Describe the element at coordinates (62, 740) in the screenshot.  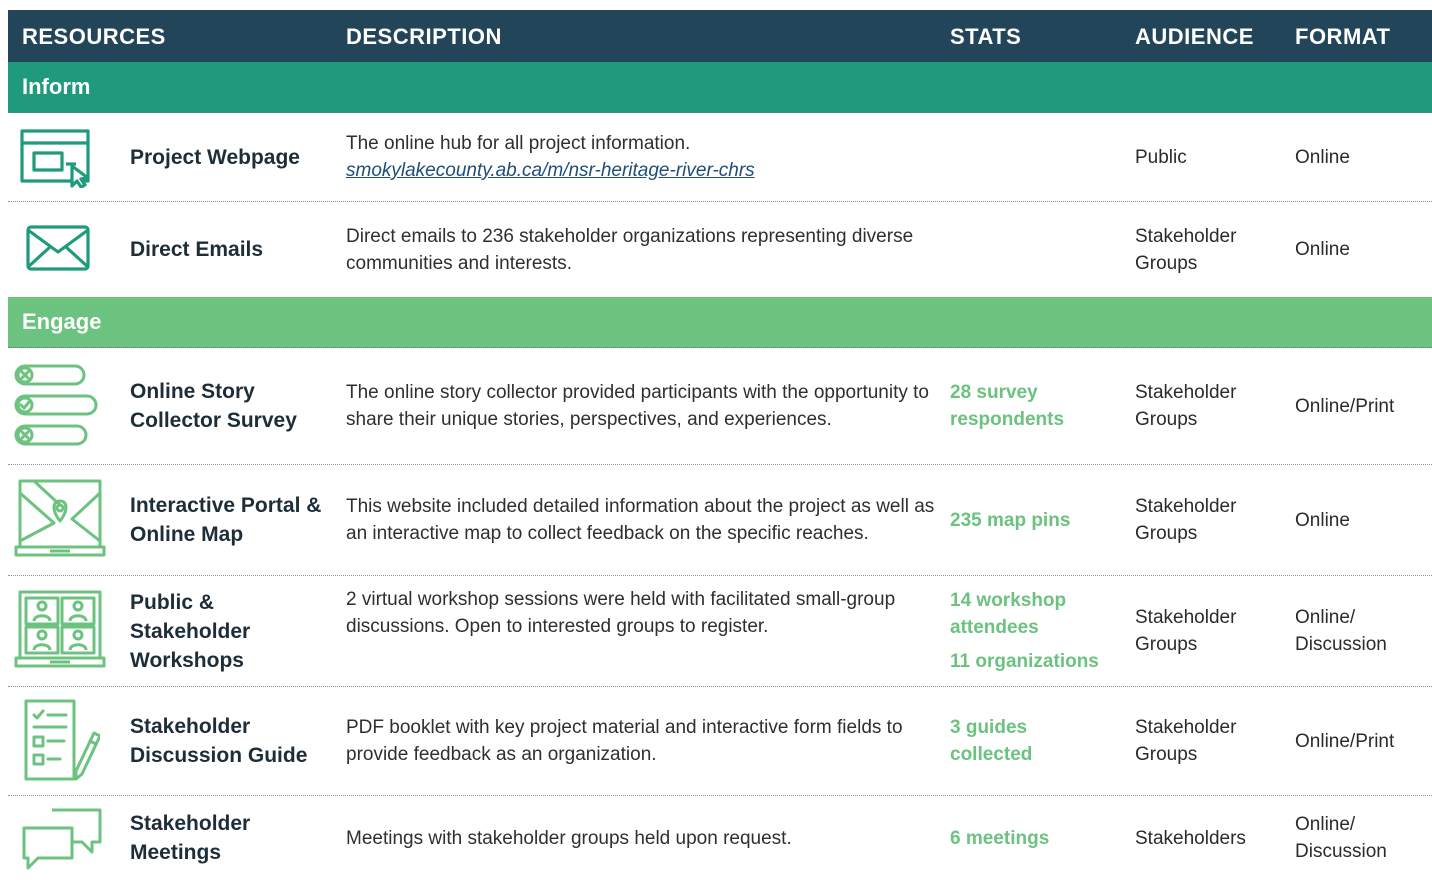
I see `document-pencil-icon` at that location.